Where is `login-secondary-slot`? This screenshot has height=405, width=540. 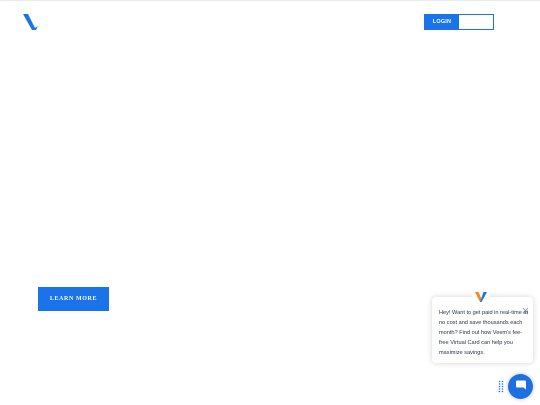 login-secondary-slot is located at coordinates (476, 22).